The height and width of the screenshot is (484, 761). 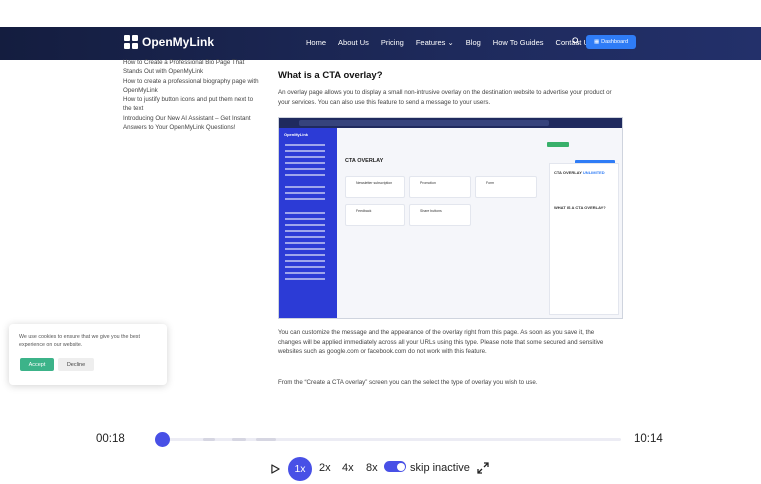 I want to click on menu-blog: Blog, so click(x=473, y=42).